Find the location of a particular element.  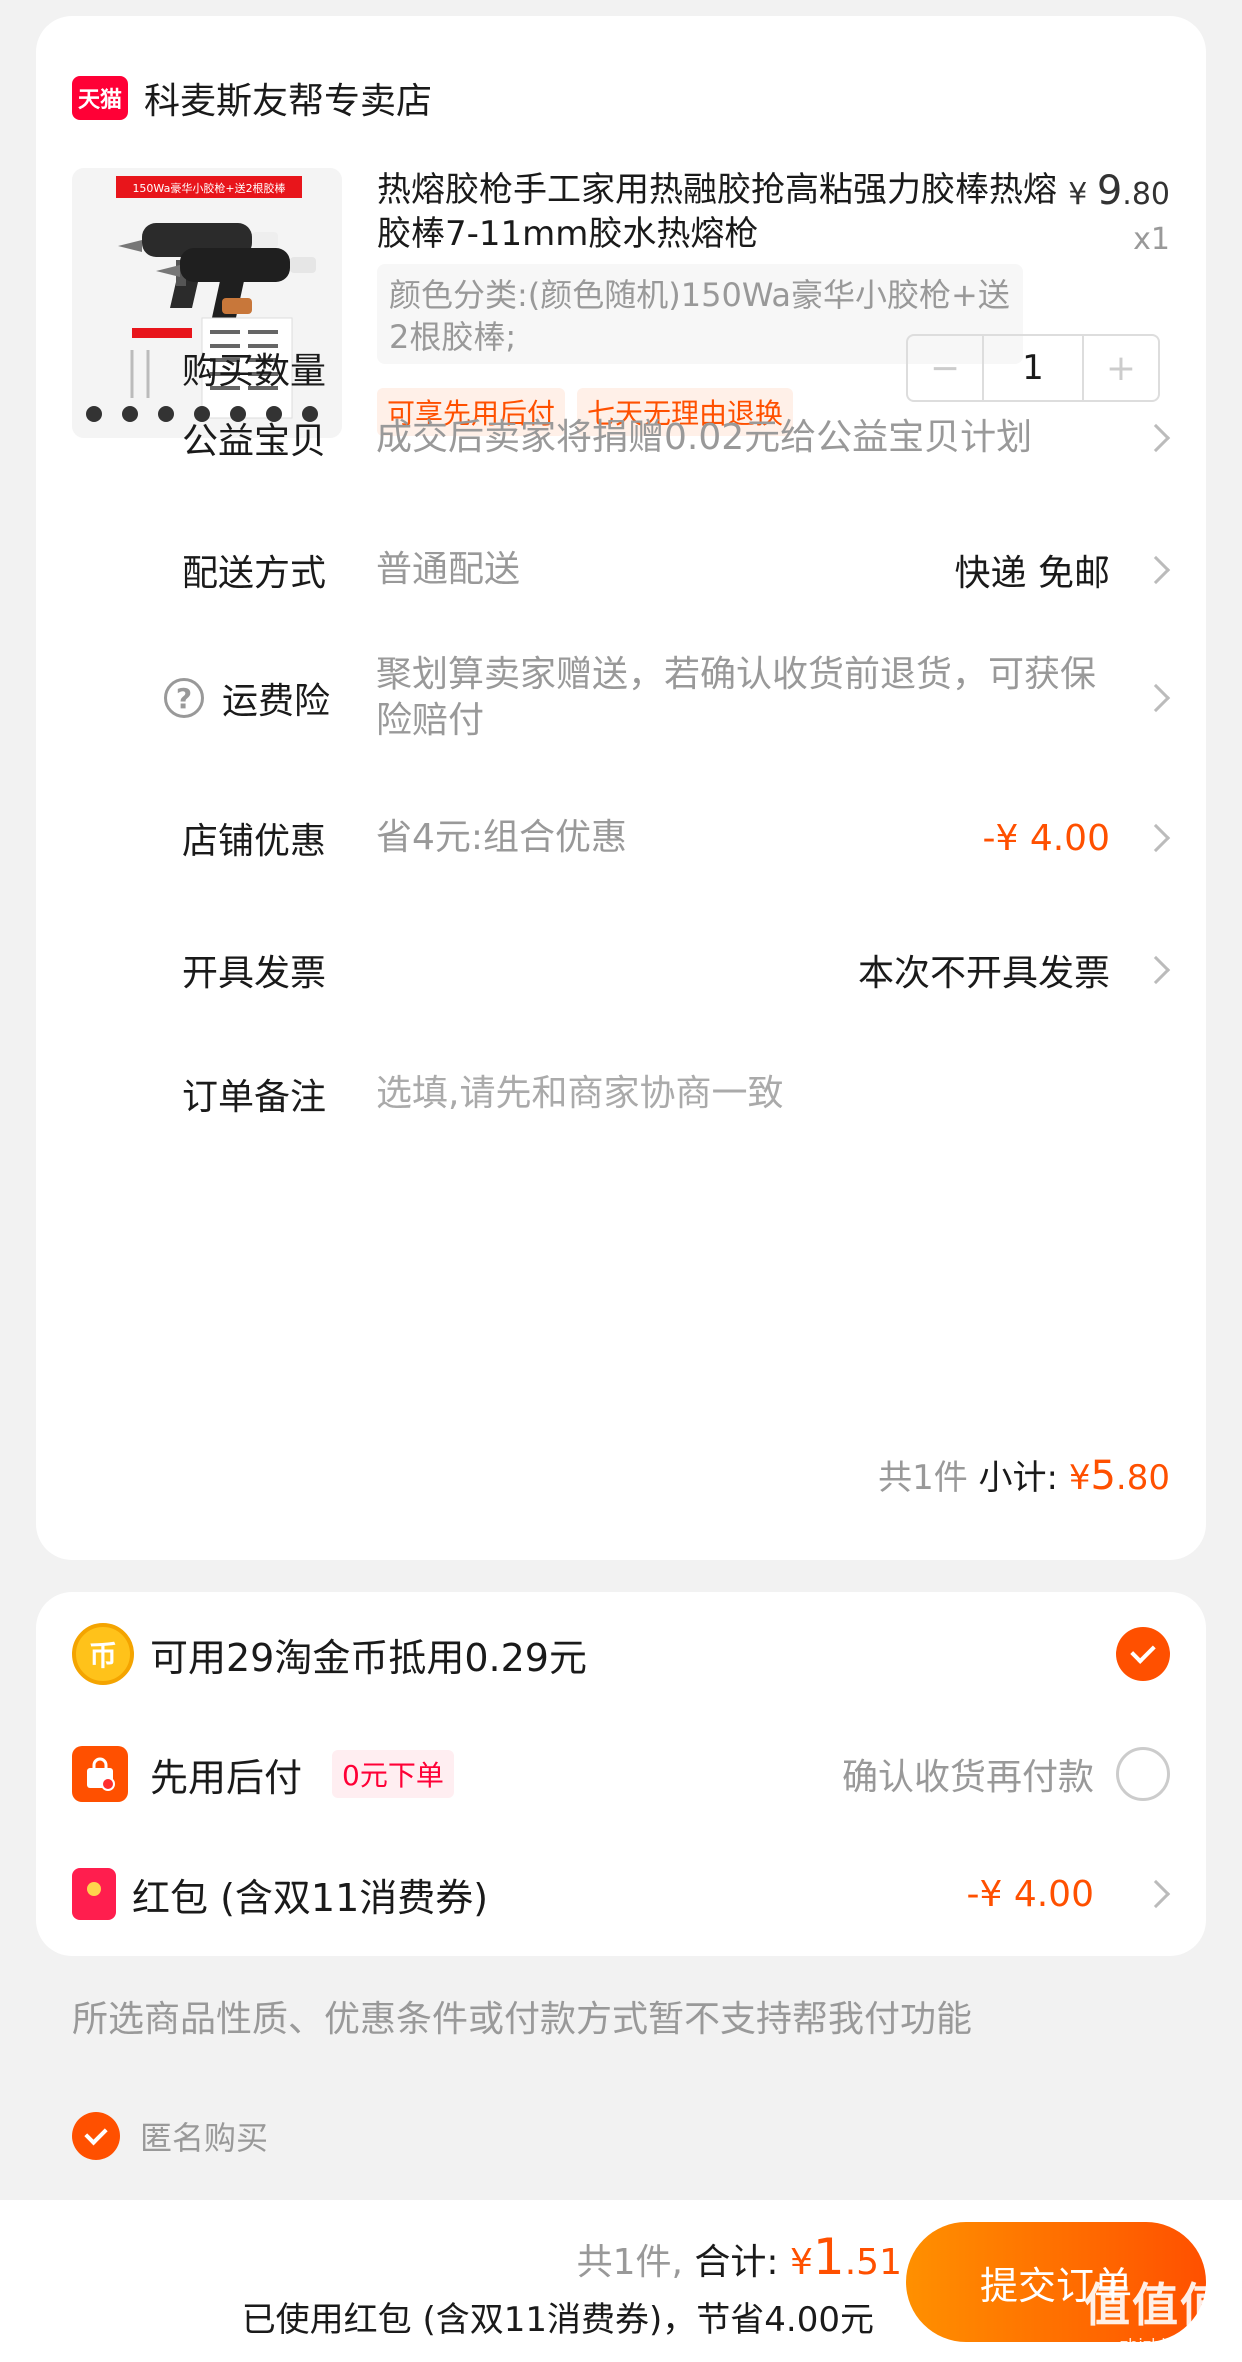

charity-desc: 成交后卖家将捐赠0.02元给公益宝贝计划 is located at coordinates (704, 437).